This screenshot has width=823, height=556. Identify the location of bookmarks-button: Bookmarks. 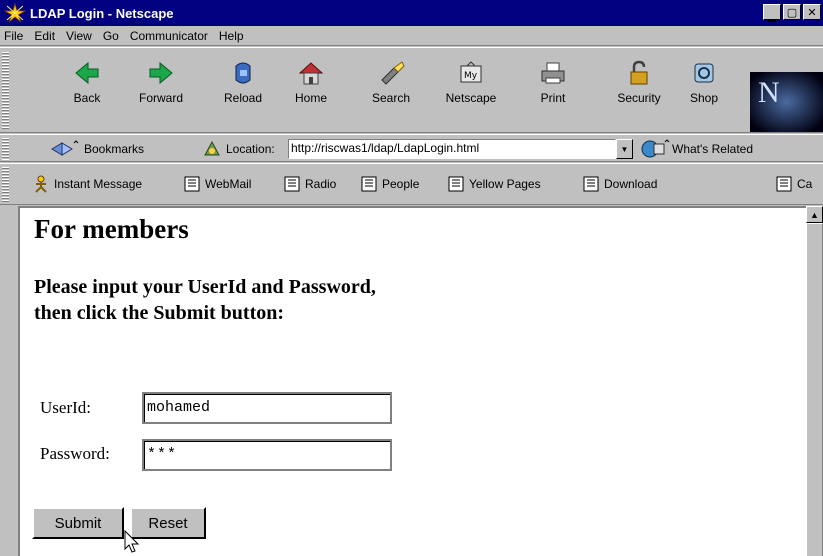
(97, 149).